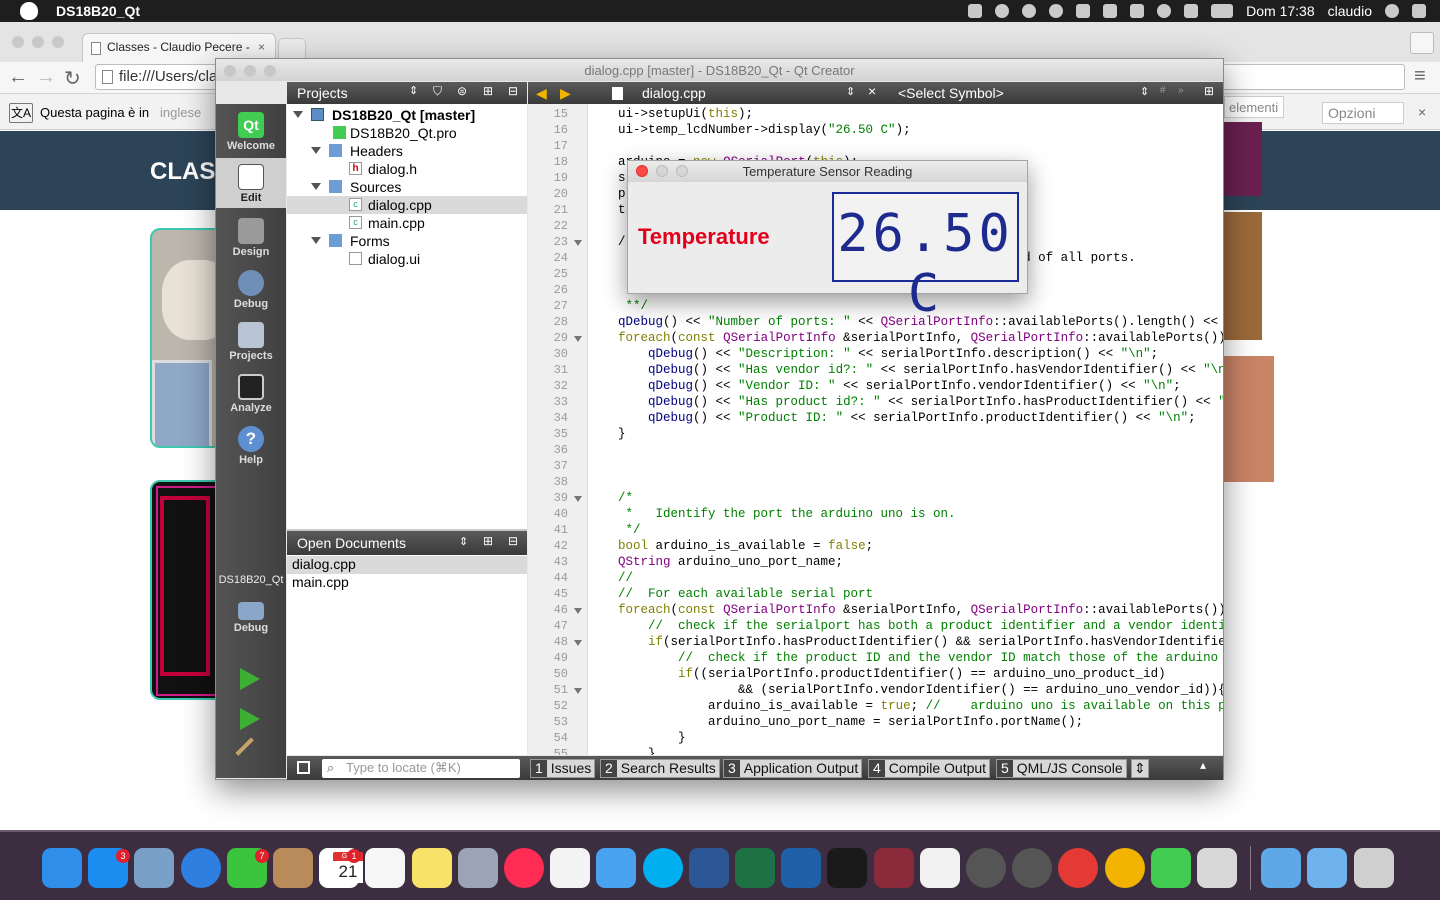 Image resolution: width=1440 pixels, height=900 pixels. What do you see at coordinates (437, 91) in the screenshot?
I see `filter-icon: ⛉` at bounding box center [437, 91].